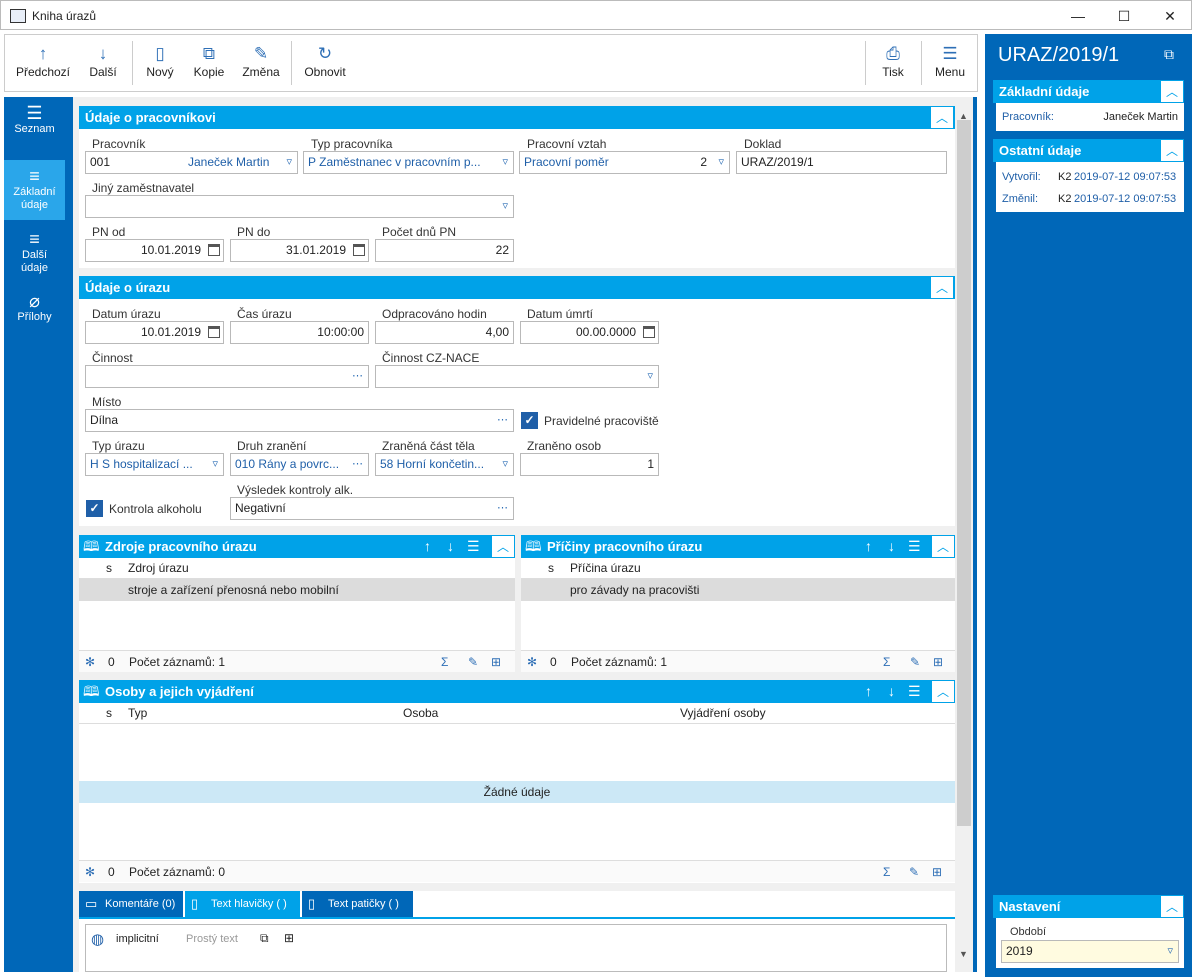 This screenshot has width=1192, height=977. Describe the element at coordinates (154, 332) in the screenshot. I see `injury-date-field: 10.01.2019` at that location.